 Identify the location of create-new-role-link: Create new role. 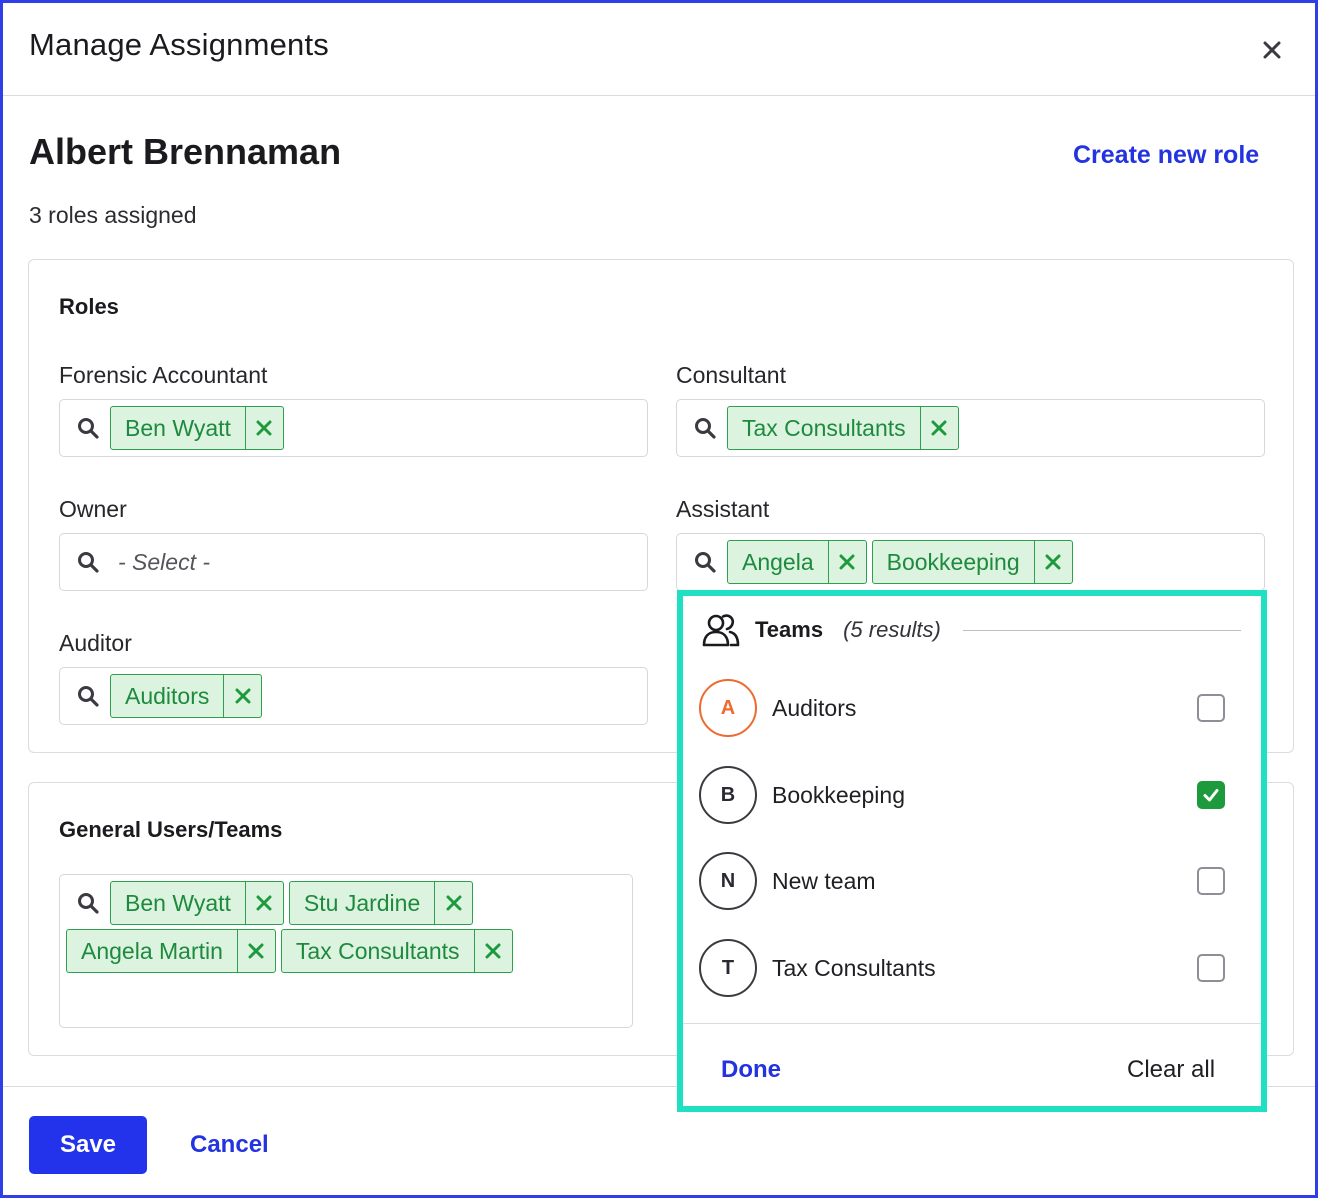
(1166, 155).